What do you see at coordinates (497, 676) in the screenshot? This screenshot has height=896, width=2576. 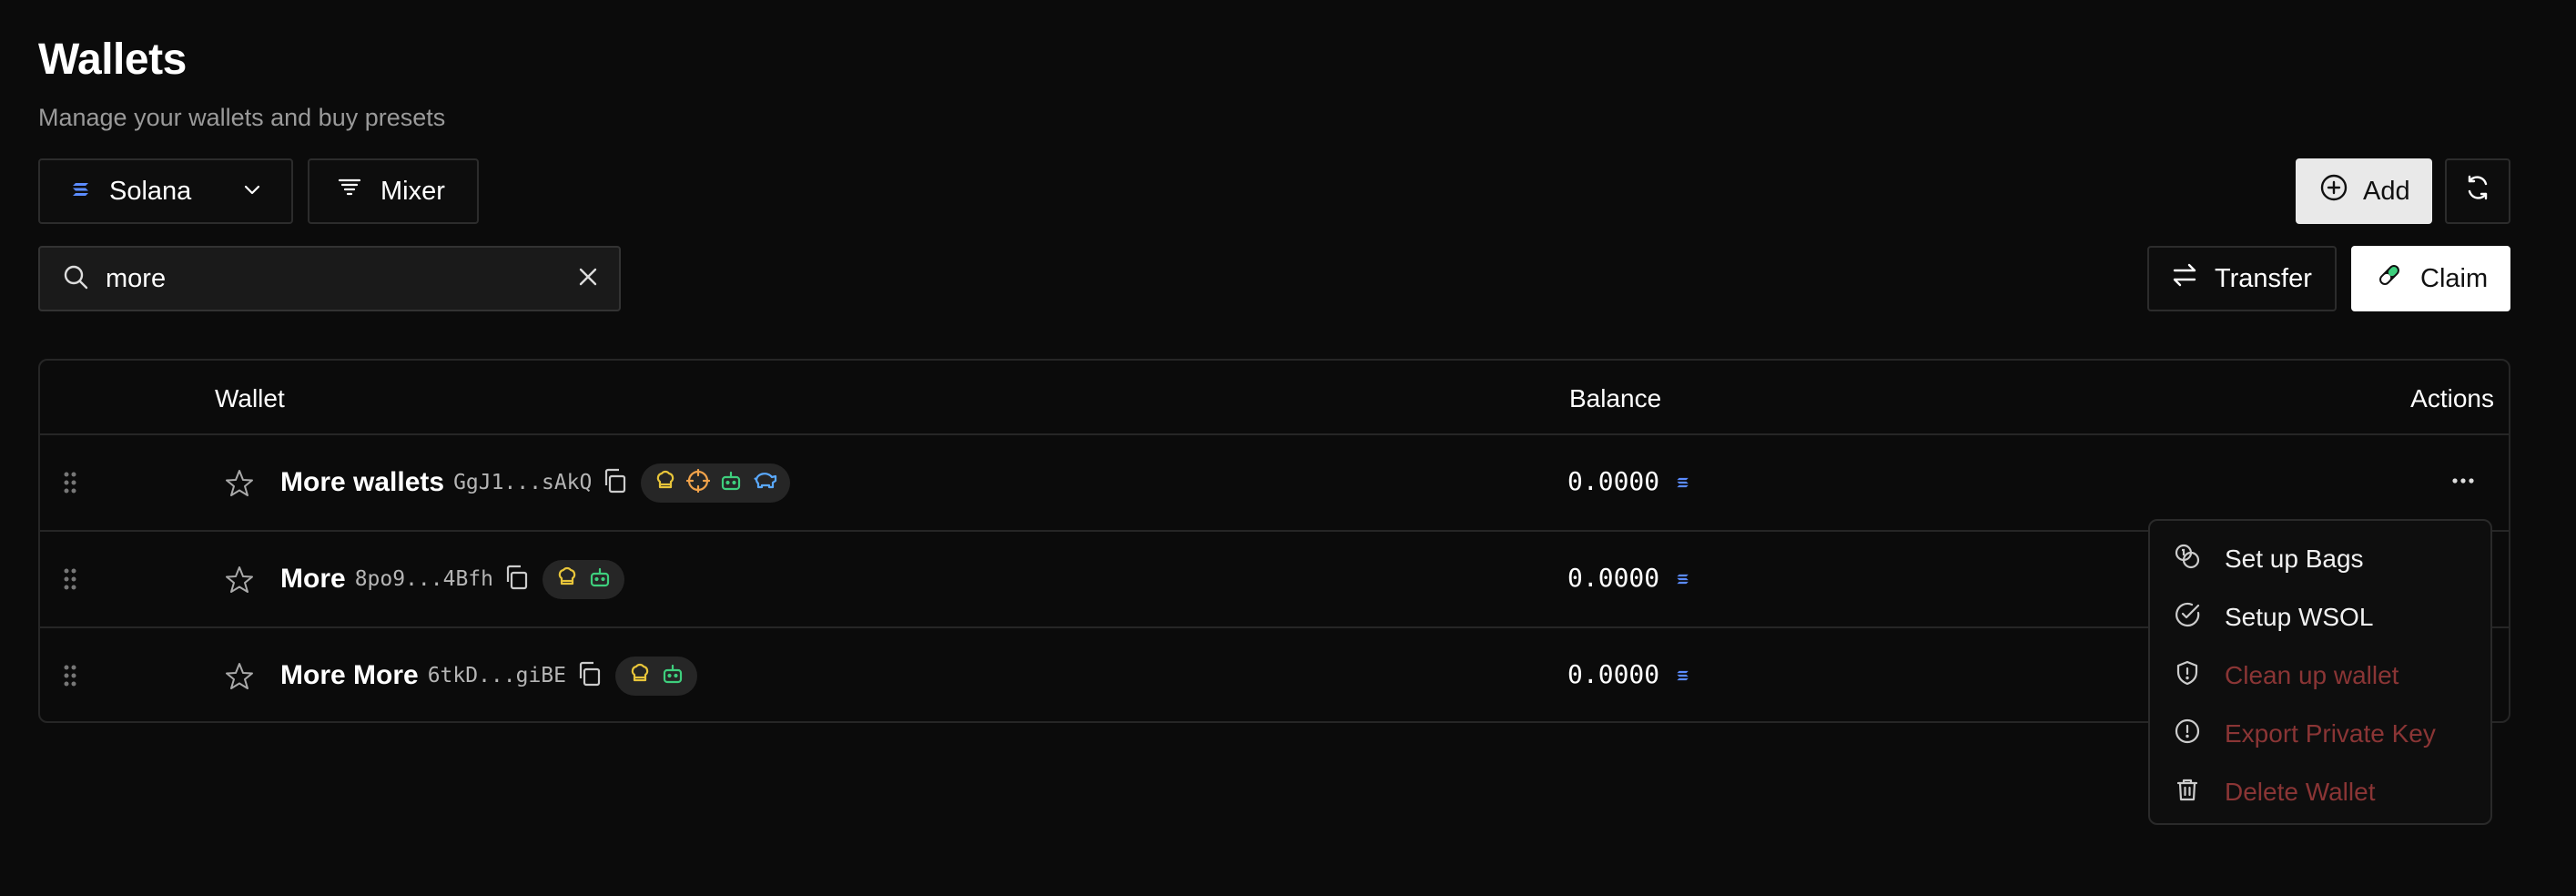 I see `wallet-address: 6tkD...giBE` at bounding box center [497, 676].